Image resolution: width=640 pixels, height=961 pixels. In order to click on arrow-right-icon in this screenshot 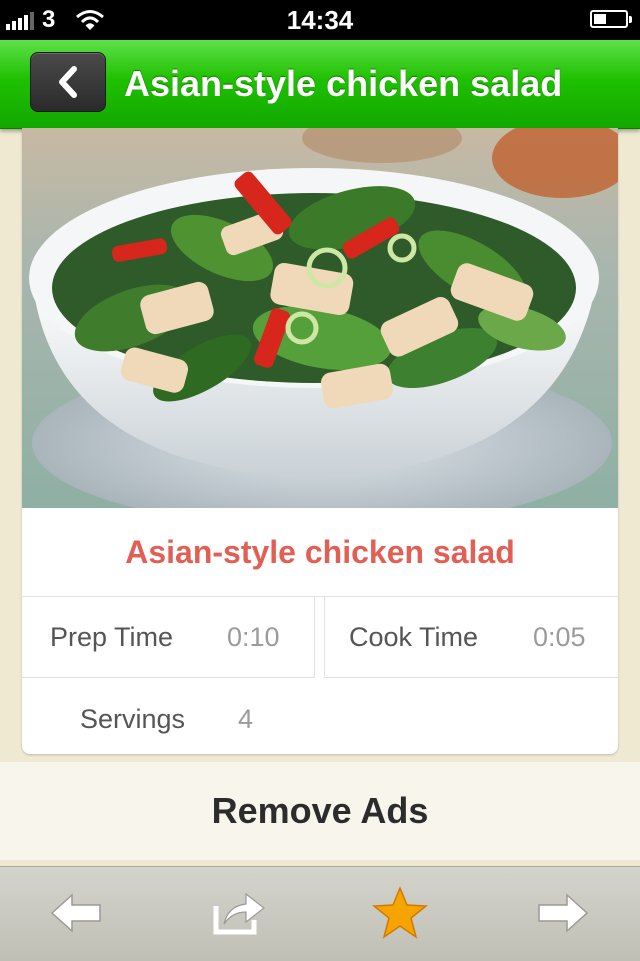, I will do `click(563, 913)`.